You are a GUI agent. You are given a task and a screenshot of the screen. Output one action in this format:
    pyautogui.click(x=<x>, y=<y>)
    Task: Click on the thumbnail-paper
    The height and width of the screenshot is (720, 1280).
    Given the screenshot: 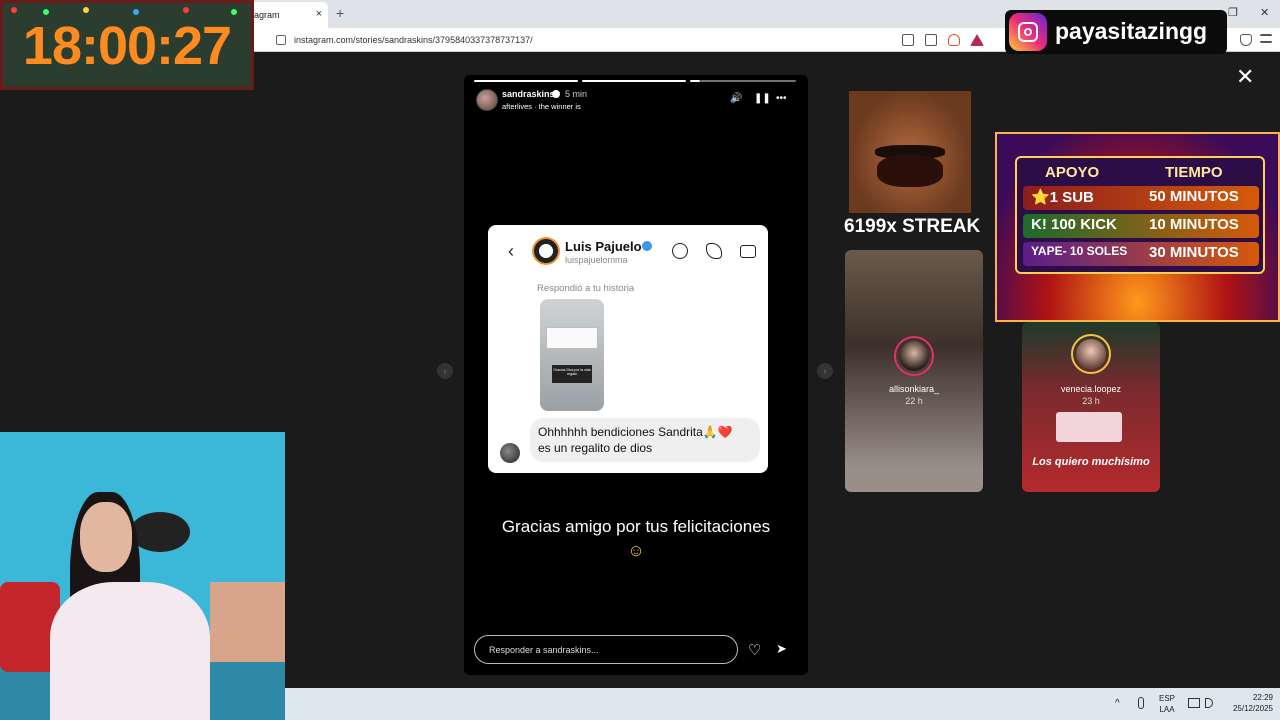 What is the action you would take?
    pyautogui.click(x=572, y=338)
    